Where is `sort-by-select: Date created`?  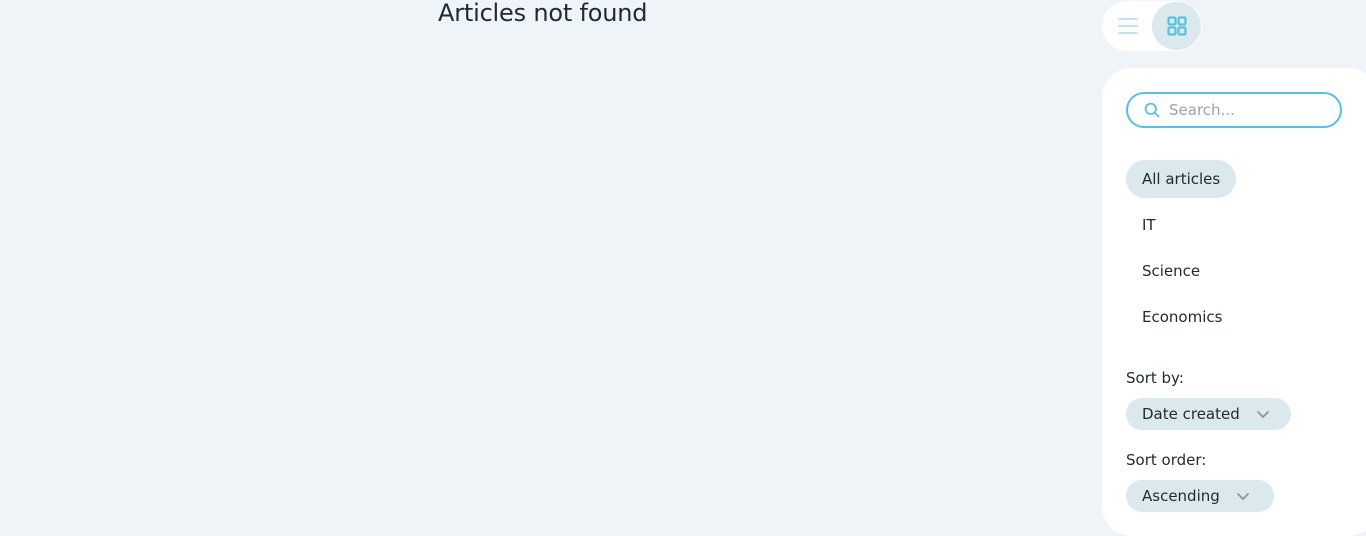 sort-by-select: Date created is located at coordinates (1208, 414).